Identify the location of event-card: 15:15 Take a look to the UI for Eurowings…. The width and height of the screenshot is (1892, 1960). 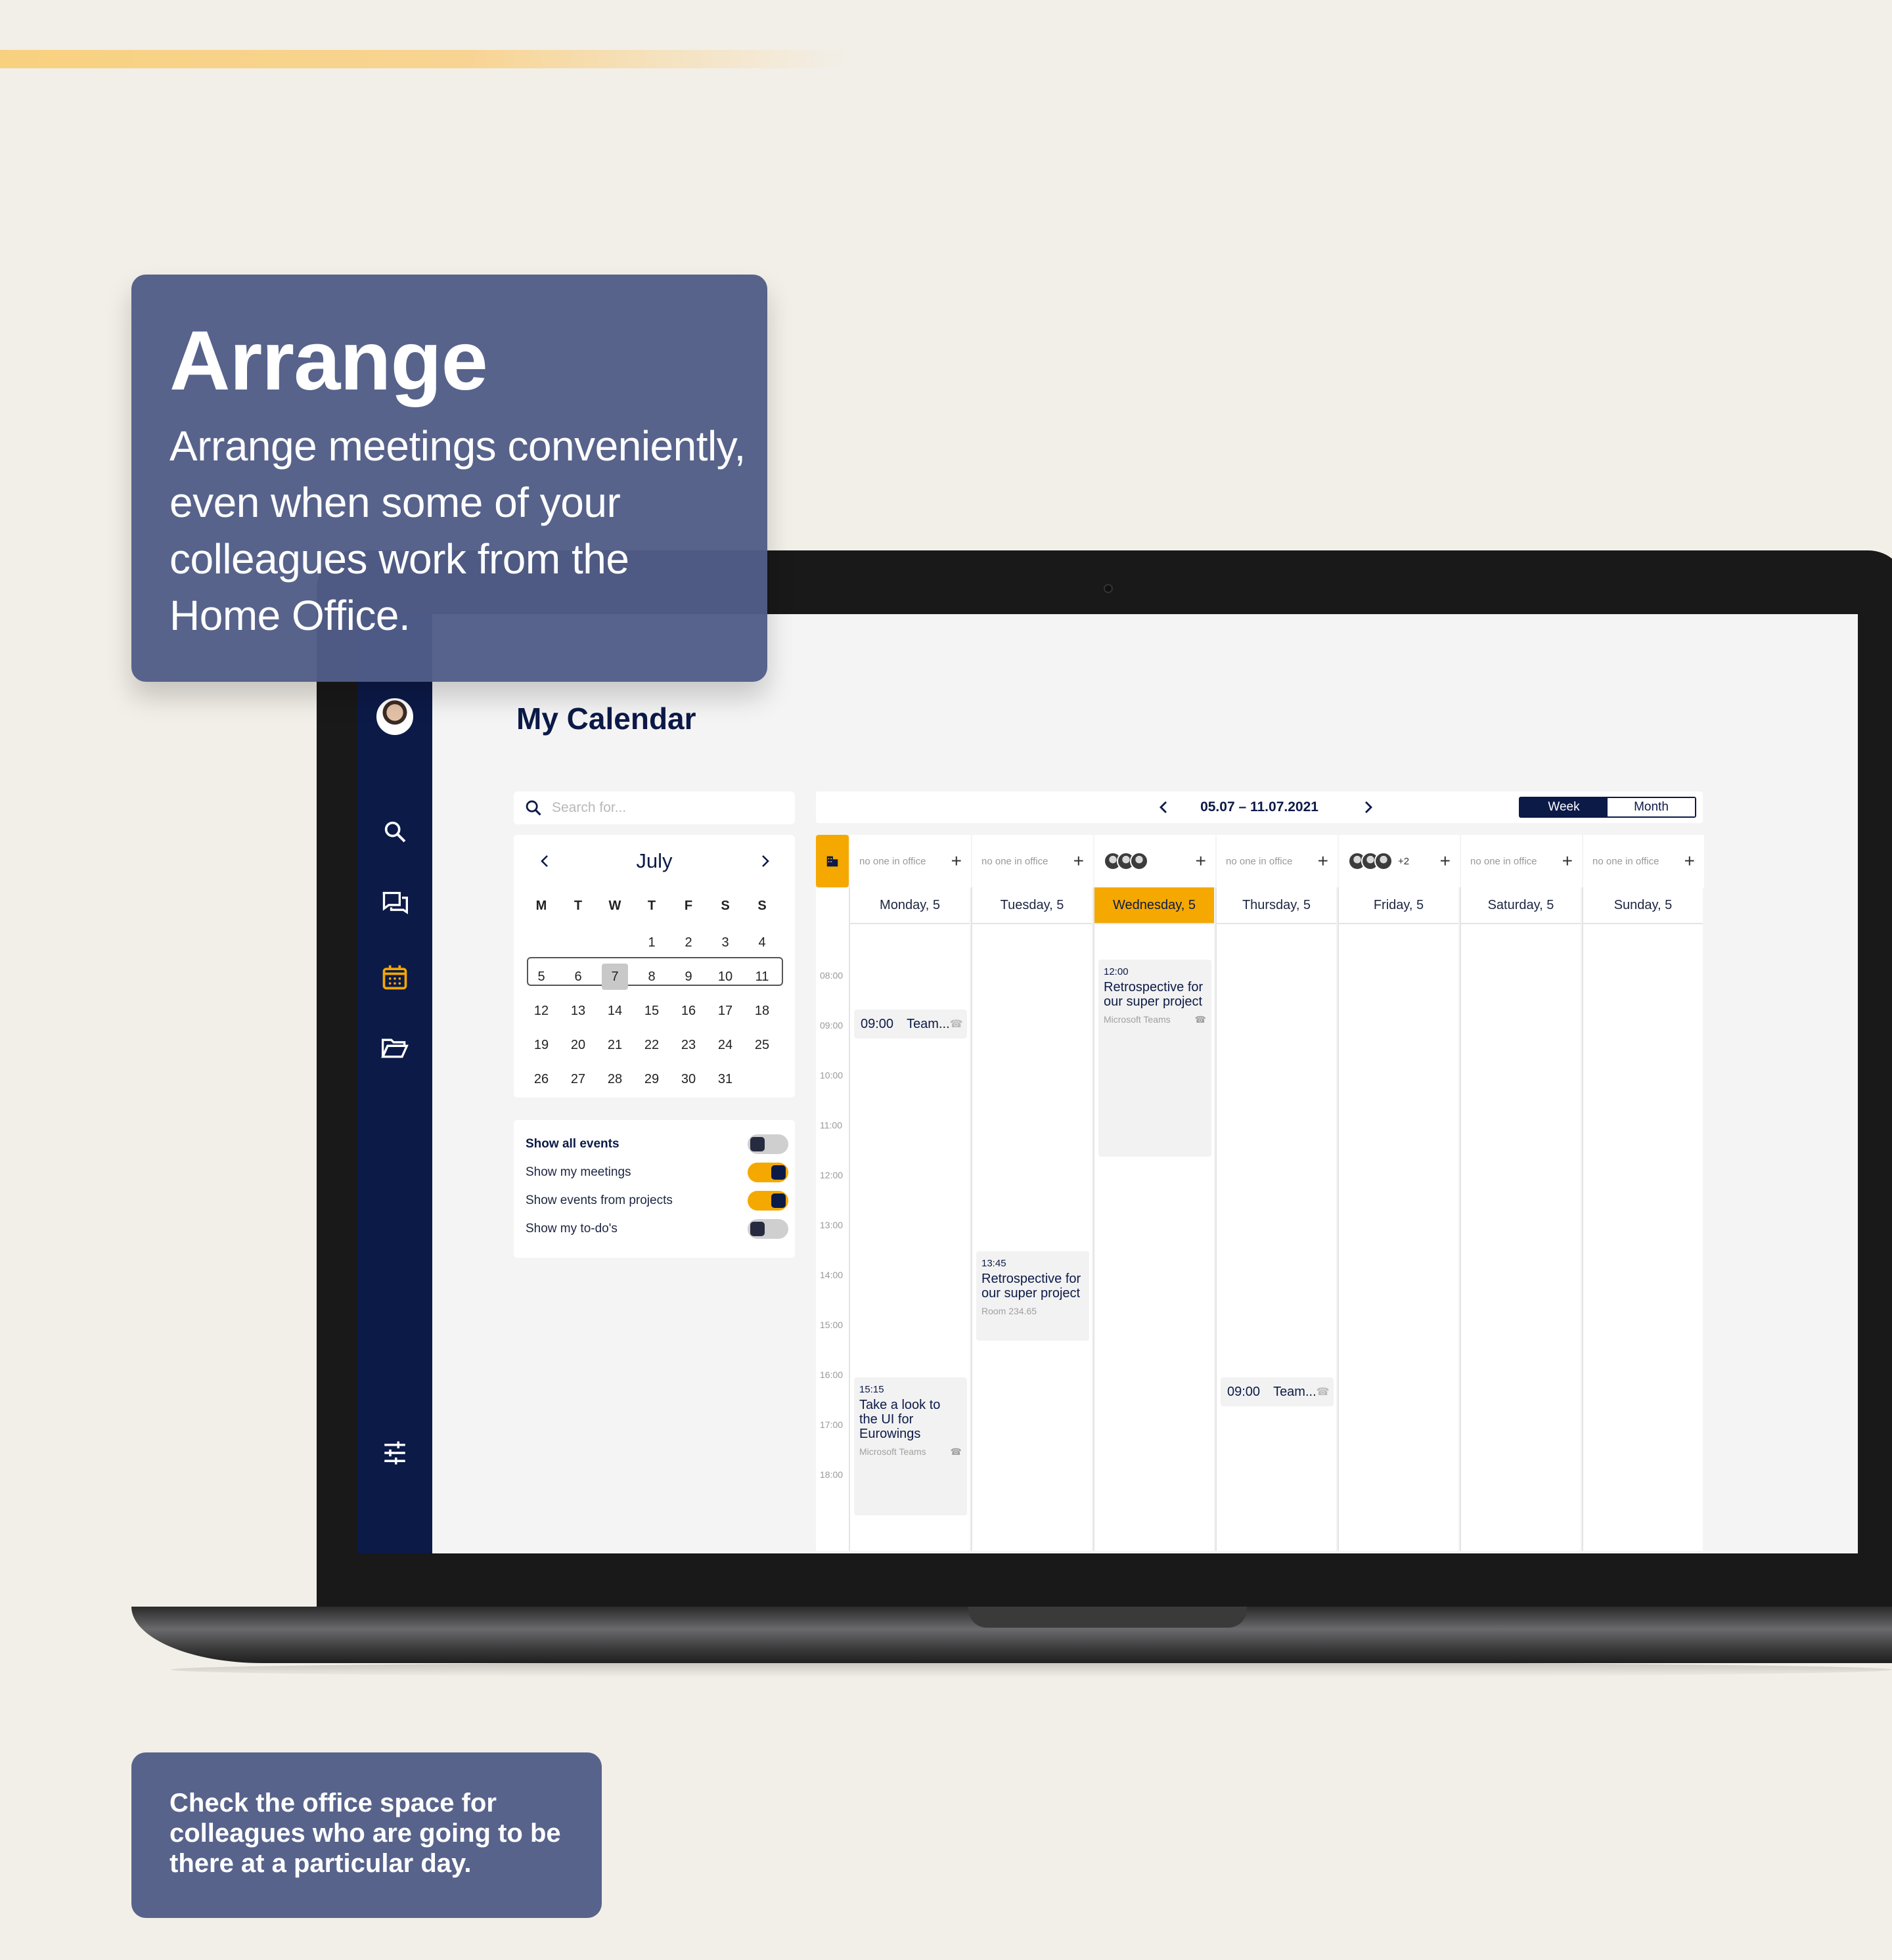
(910, 1446).